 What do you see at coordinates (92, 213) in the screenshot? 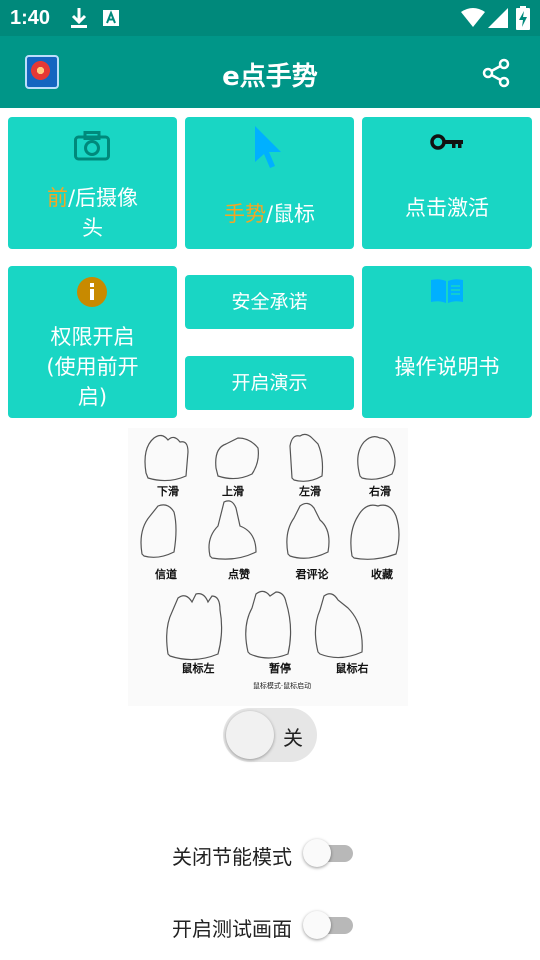
I see `camera-tile-label: 前/后摄像 头` at bounding box center [92, 213].